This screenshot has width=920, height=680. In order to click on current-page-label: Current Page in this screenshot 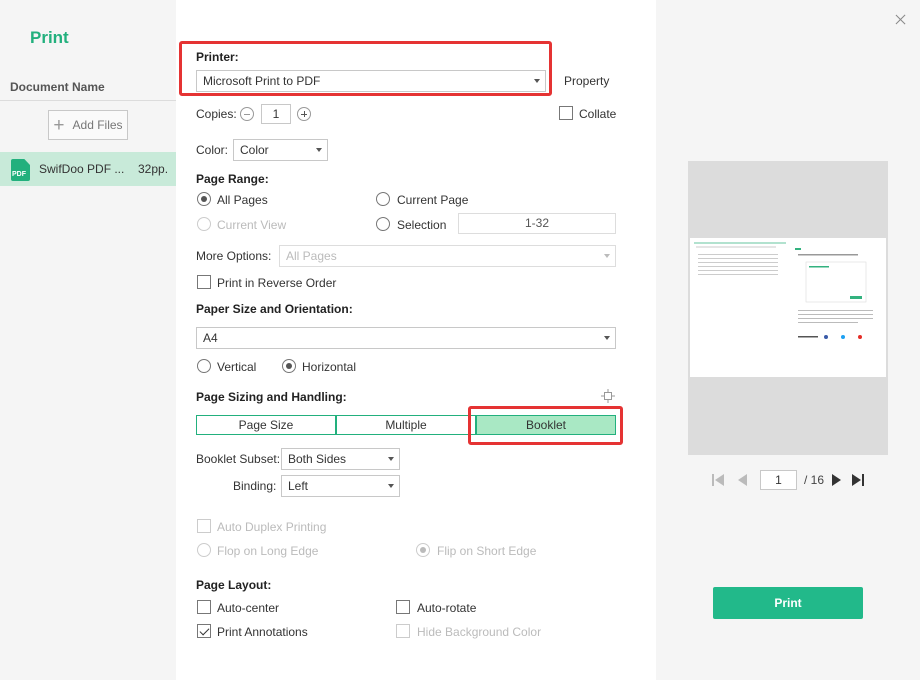, I will do `click(433, 200)`.